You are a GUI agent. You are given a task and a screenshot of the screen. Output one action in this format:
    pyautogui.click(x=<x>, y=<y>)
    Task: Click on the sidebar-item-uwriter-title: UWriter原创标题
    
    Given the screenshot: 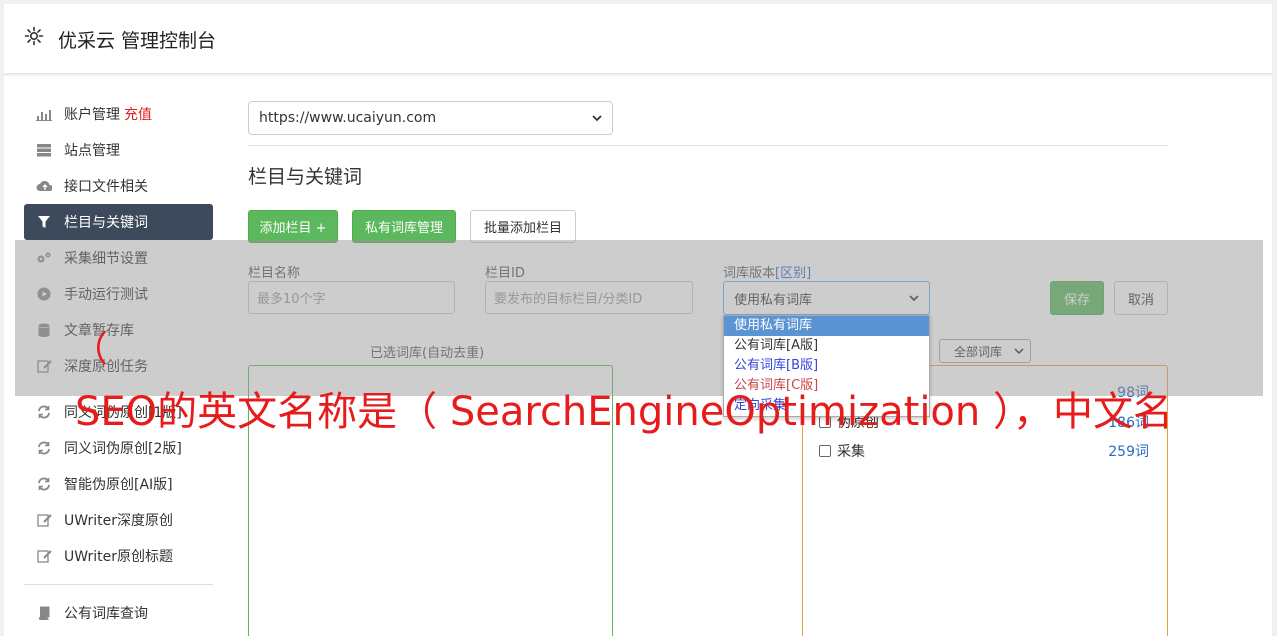 What is the action you would take?
    pyautogui.click(x=118, y=556)
    